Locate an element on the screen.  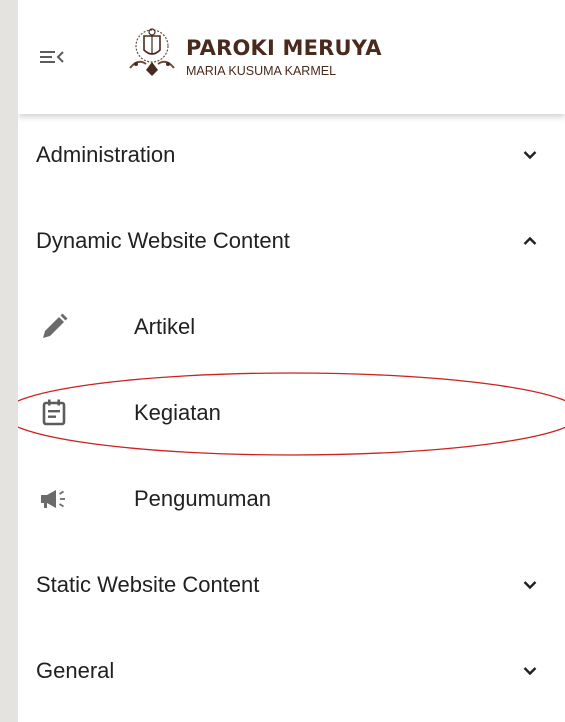
brand-title: PAROKI MERUYA is located at coordinates (284, 48).